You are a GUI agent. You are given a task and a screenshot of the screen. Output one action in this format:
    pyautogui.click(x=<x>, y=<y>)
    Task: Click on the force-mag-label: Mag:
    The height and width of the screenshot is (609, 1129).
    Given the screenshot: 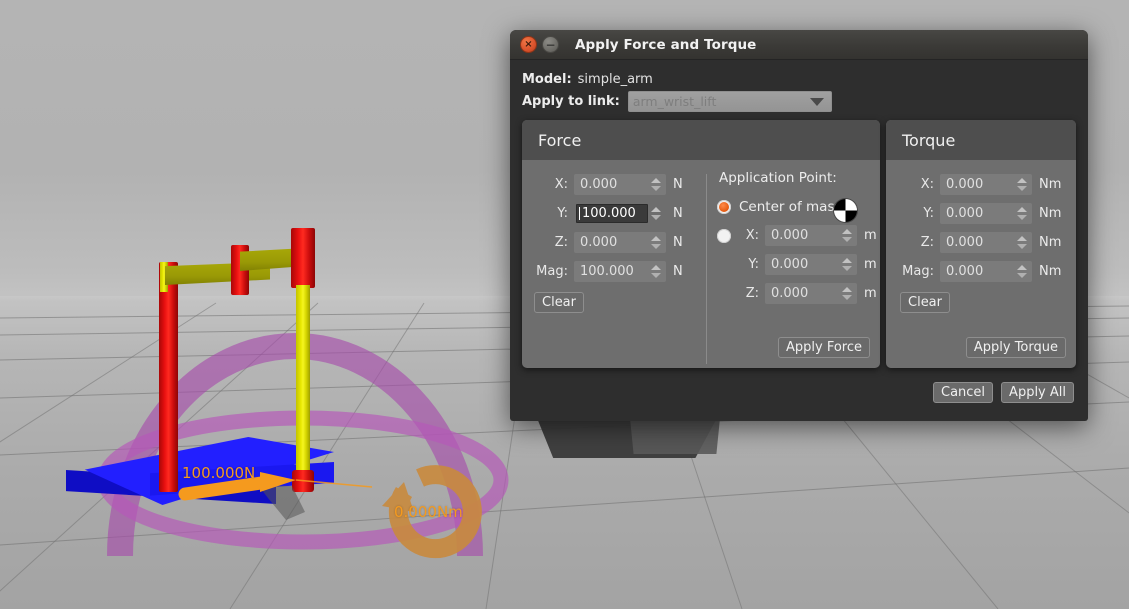 What is the action you would take?
    pyautogui.click(x=552, y=271)
    